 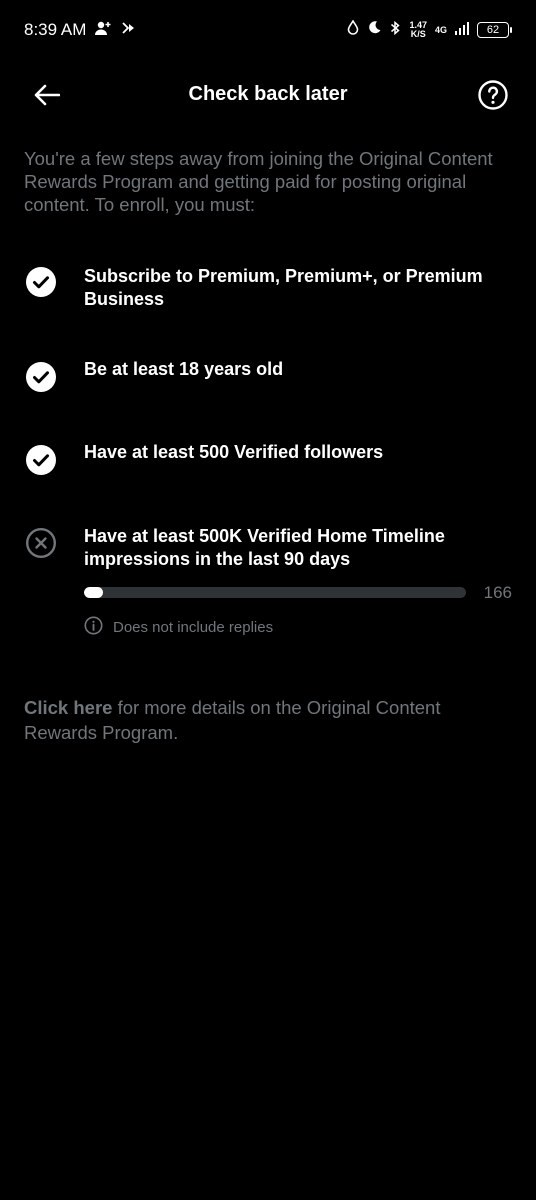 I want to click on status-left: 8:39 AM, so click(x=80, y=30).